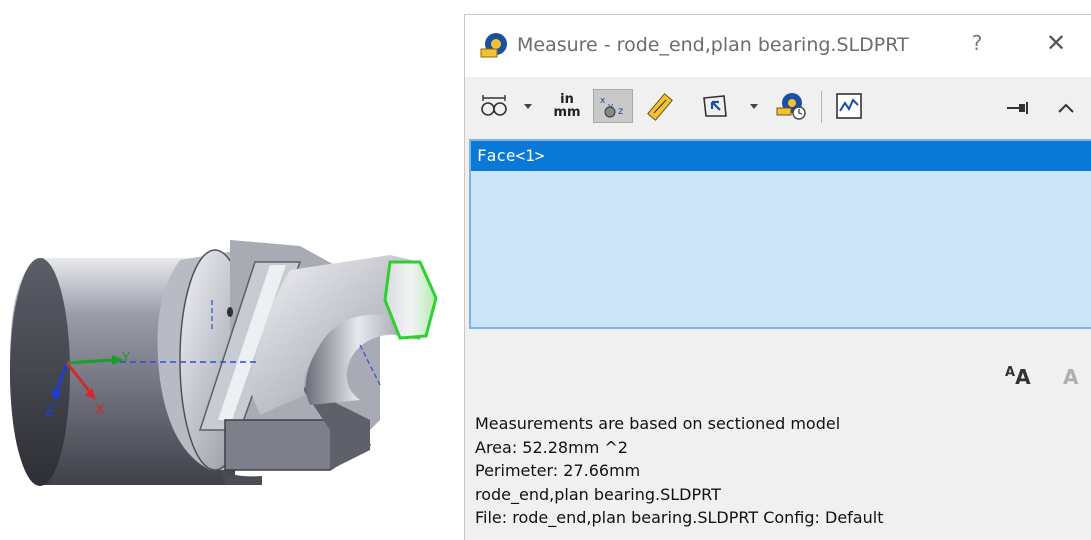 The height and width of the screenshot is (540, 1091). Describe the element at coordinates (781, 156) in the screenshot. I see `list-item: Face<1>` at that location.